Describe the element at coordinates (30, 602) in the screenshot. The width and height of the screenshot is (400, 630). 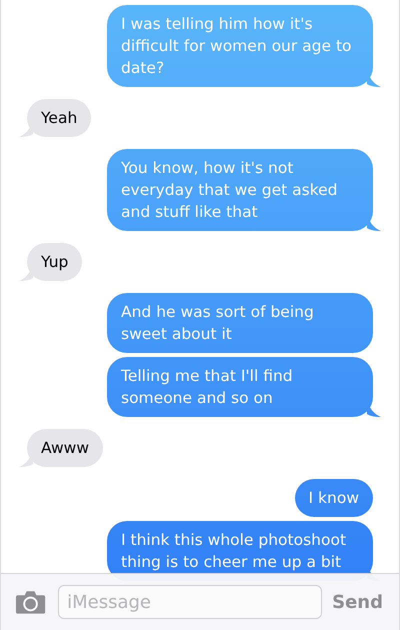
I see `camera-icon` at that location.